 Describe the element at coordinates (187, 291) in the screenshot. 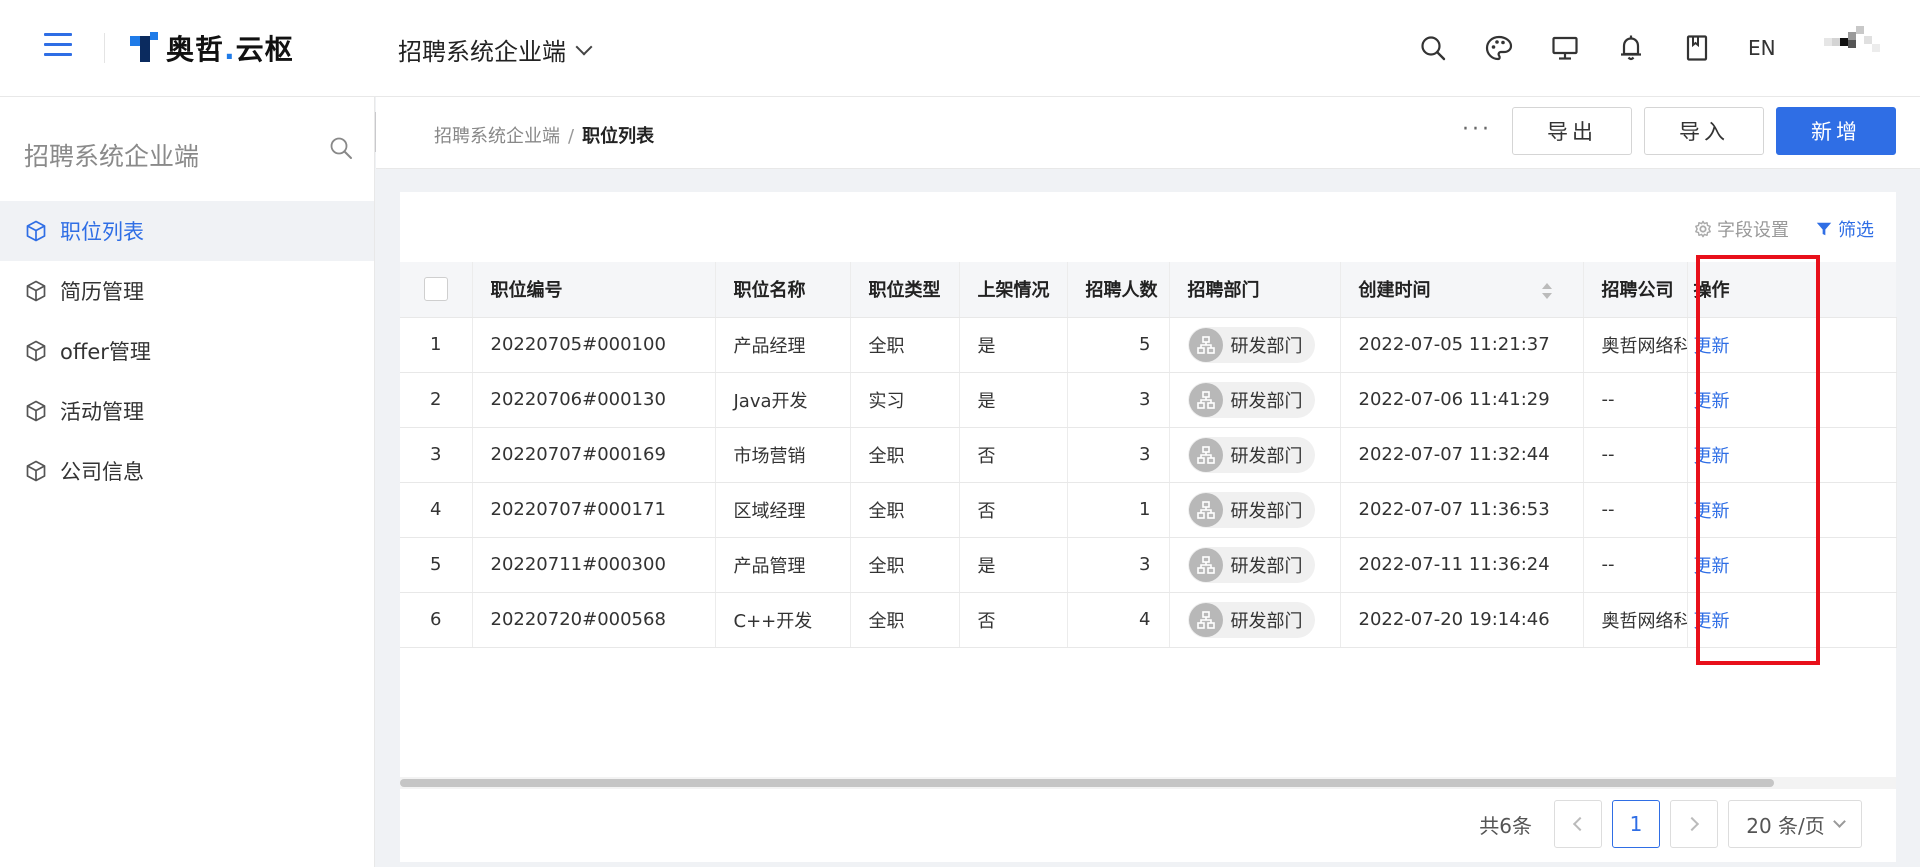

I see `sidebar-item-resume: 简历管理` at that location.